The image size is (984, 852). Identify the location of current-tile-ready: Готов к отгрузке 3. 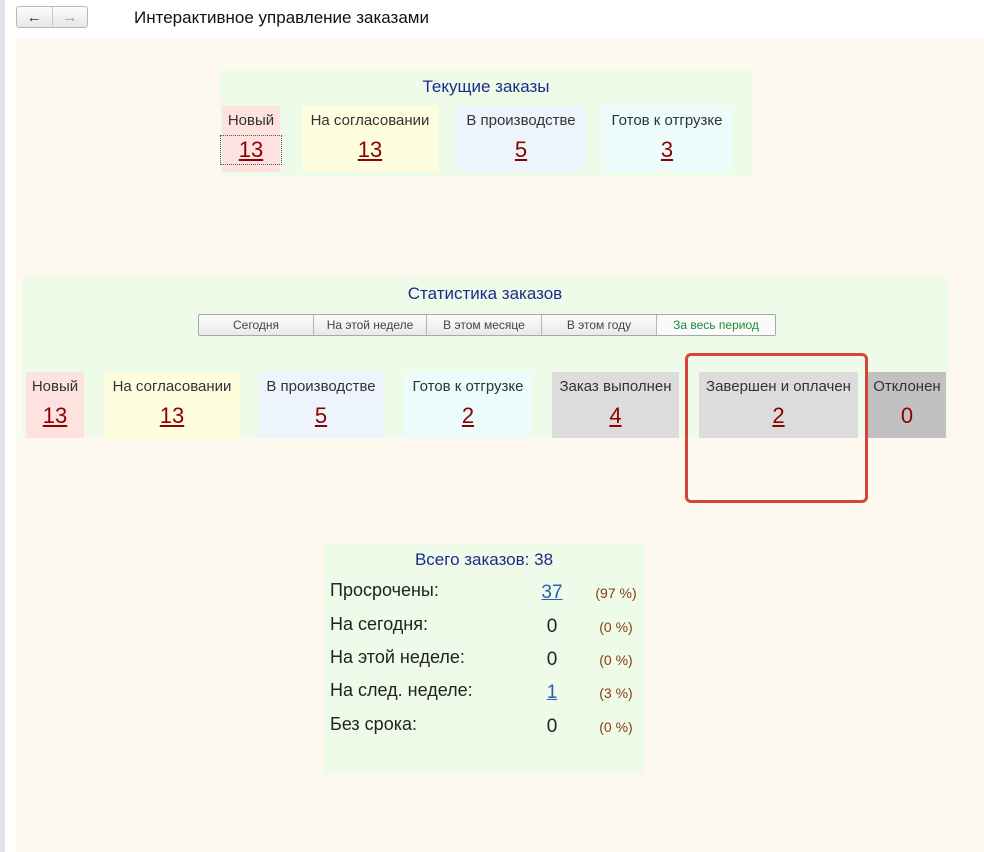
(667, 139).